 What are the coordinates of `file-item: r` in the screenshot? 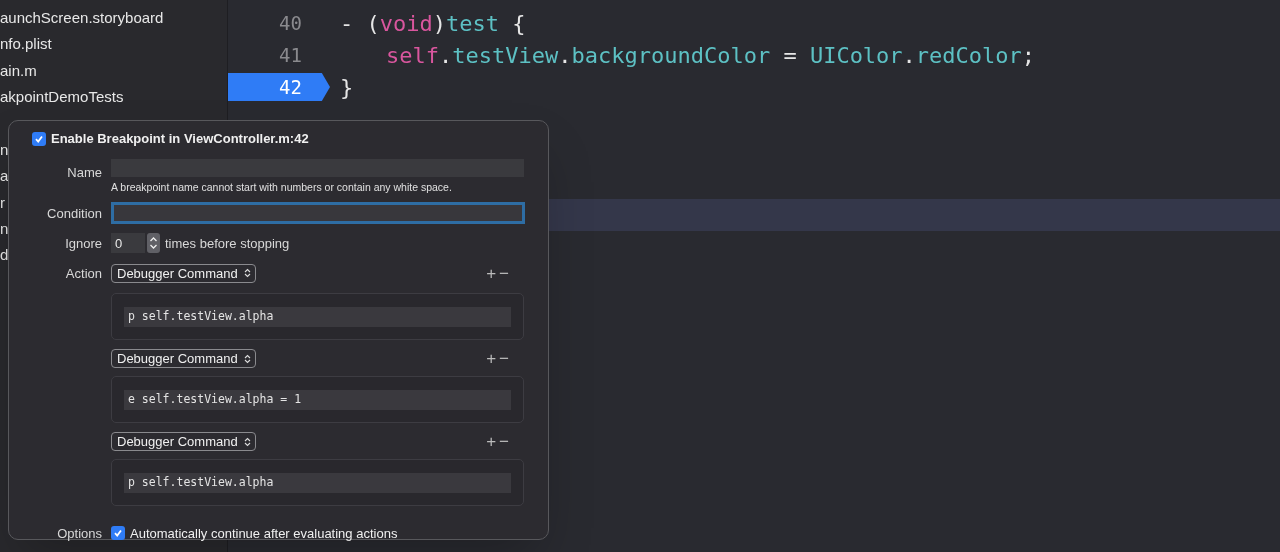 It's located at (2, 203).